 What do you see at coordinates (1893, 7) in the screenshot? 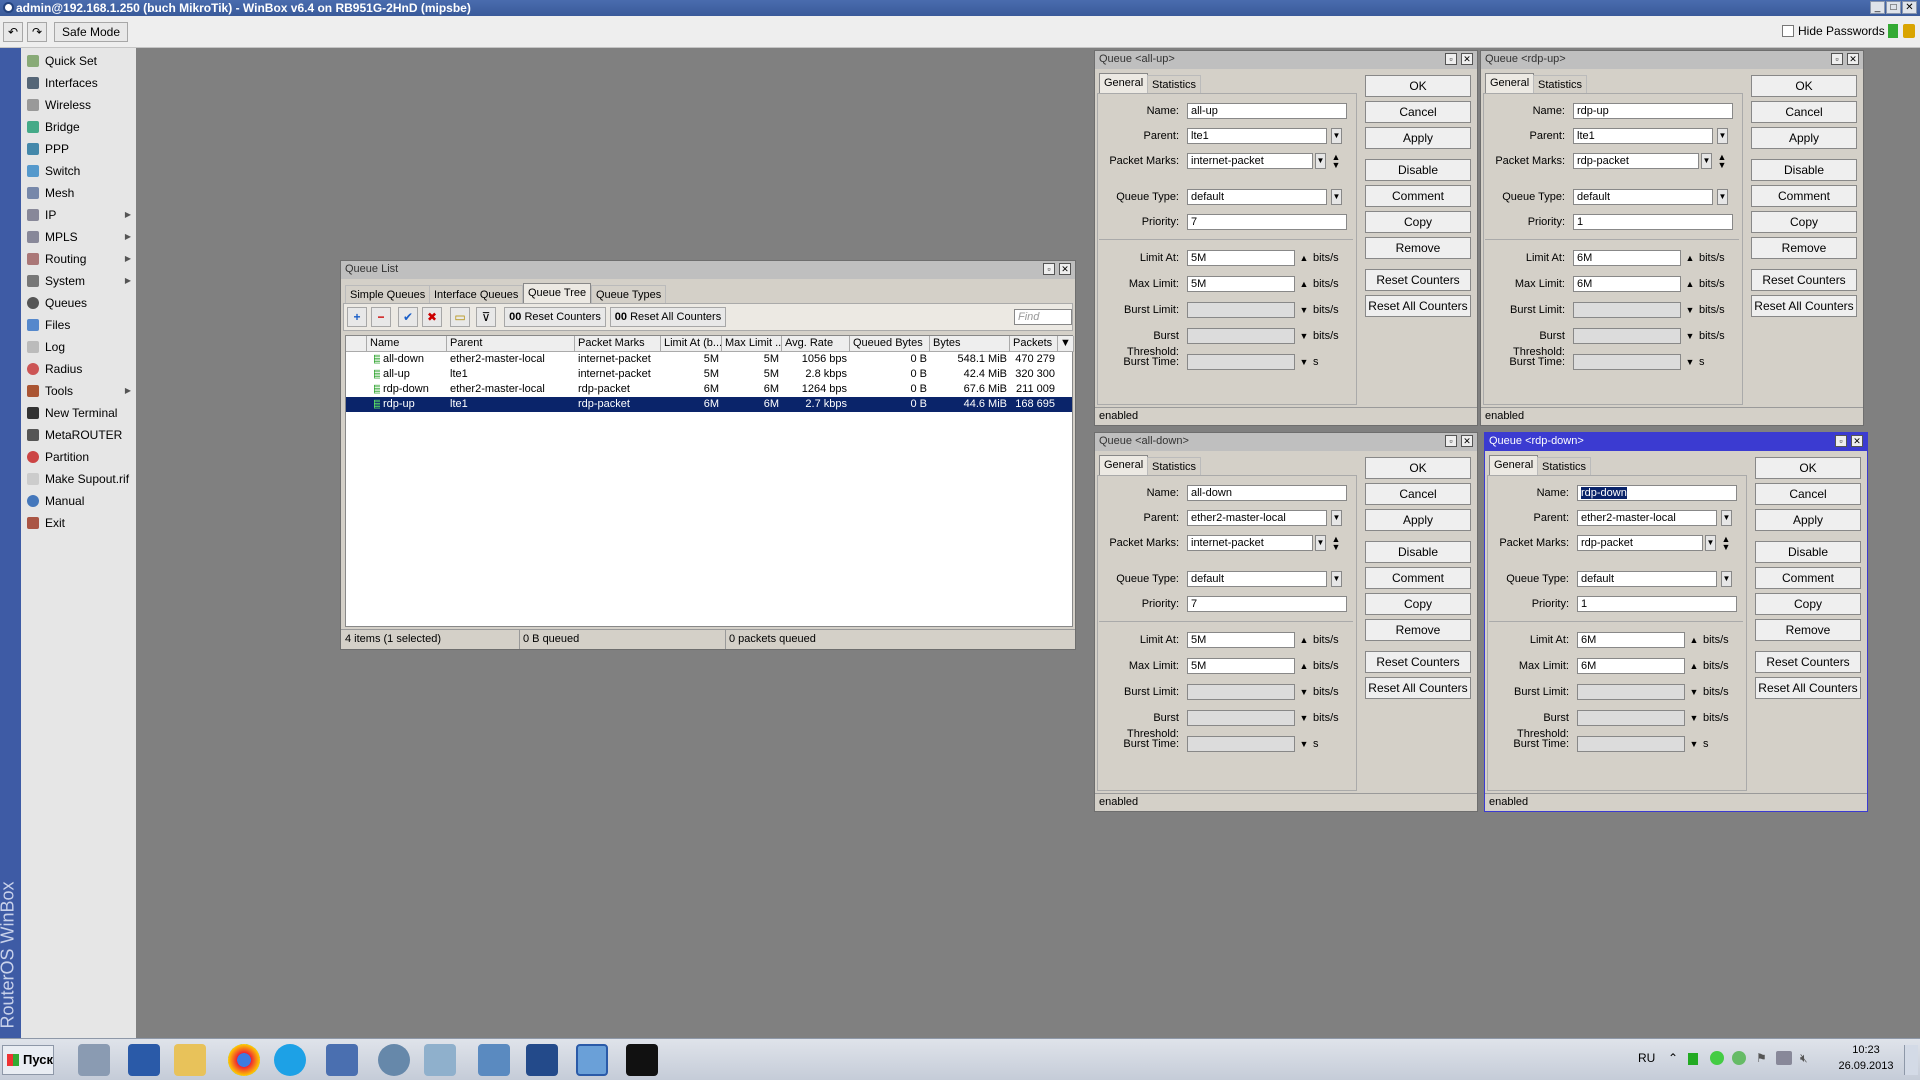
I see `maximize-icon: □` at bounding box center [1893, 7].